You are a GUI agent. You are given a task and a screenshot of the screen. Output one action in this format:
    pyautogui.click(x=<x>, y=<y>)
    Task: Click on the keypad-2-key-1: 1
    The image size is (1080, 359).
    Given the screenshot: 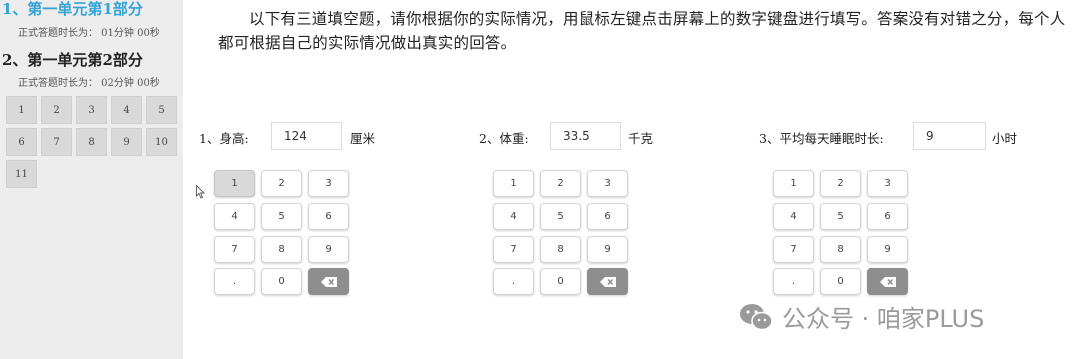 What is the action you would take?
    pyautogui.click(x=513, y=183)
    